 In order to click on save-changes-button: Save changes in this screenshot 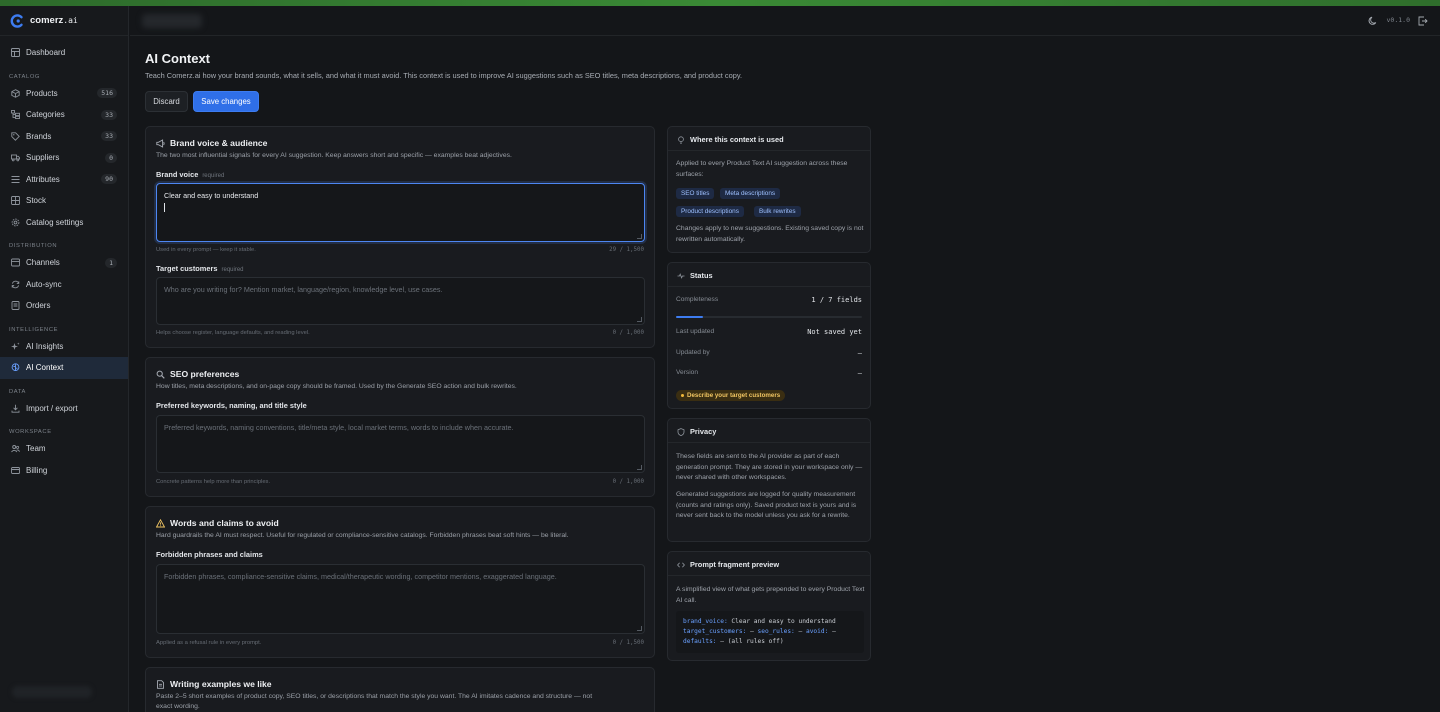, I will do `click(226, 101)`.